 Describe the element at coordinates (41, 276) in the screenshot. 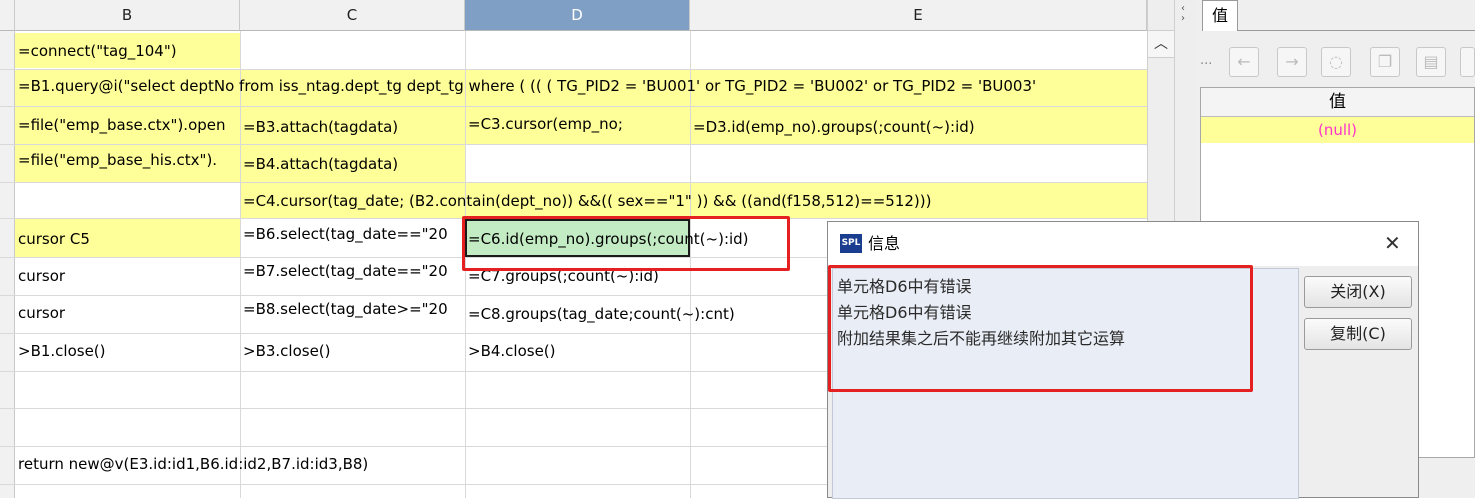

I see `cell-b7: cursor` at that location.